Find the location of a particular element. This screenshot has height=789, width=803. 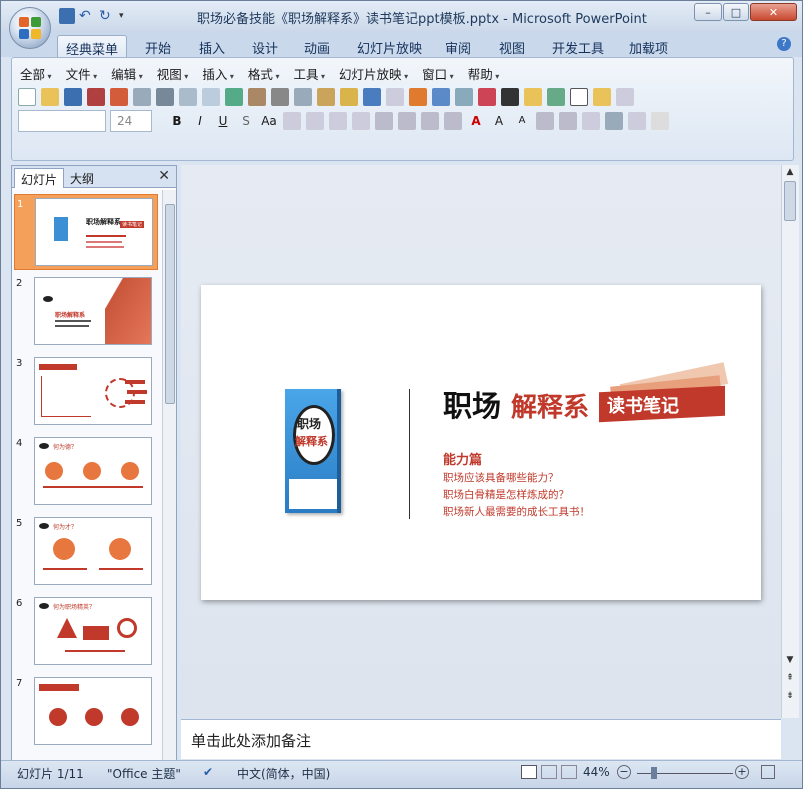

scroll-down-icon: ▼ is located at coordinates (790, 661).